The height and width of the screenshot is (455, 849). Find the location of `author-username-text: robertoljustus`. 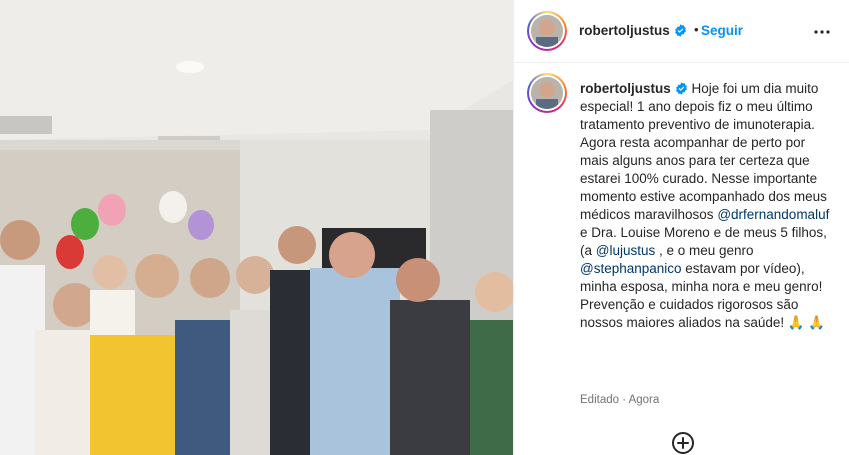

author-username-text: robertoljustus is located at coordinates (624, 30).